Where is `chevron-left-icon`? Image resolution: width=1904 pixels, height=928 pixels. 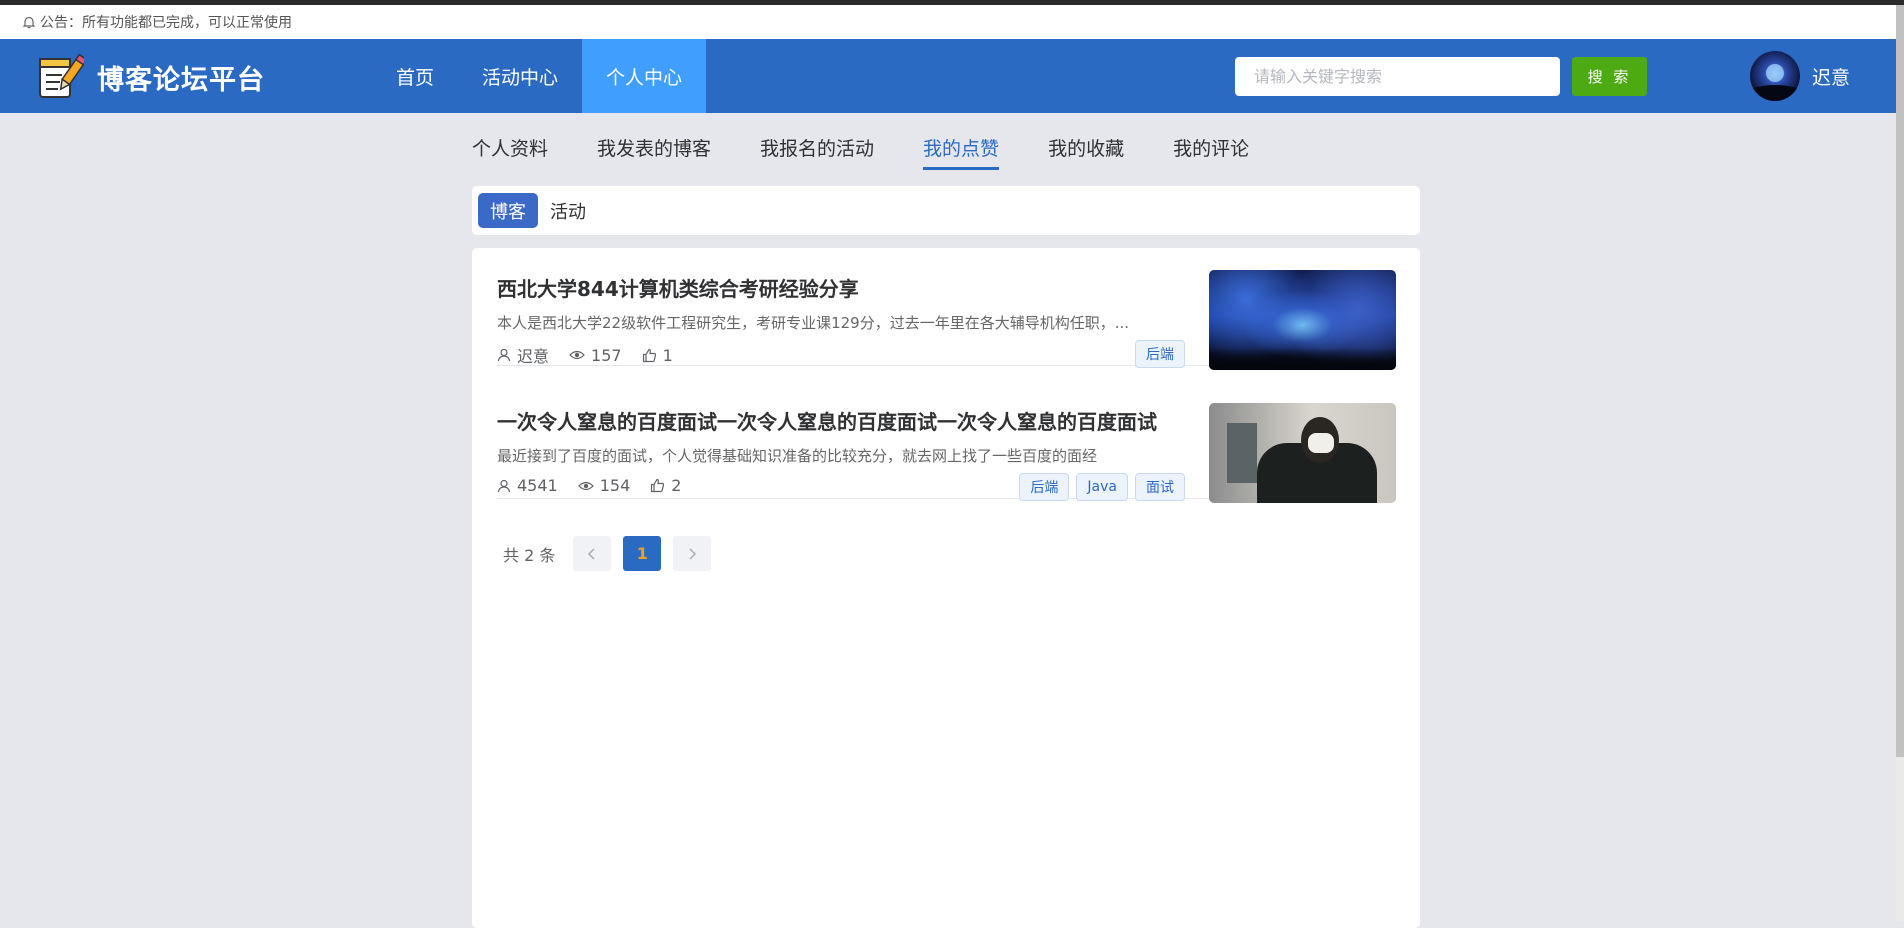 chevron-left-icon is located at coordinates (591, 553).